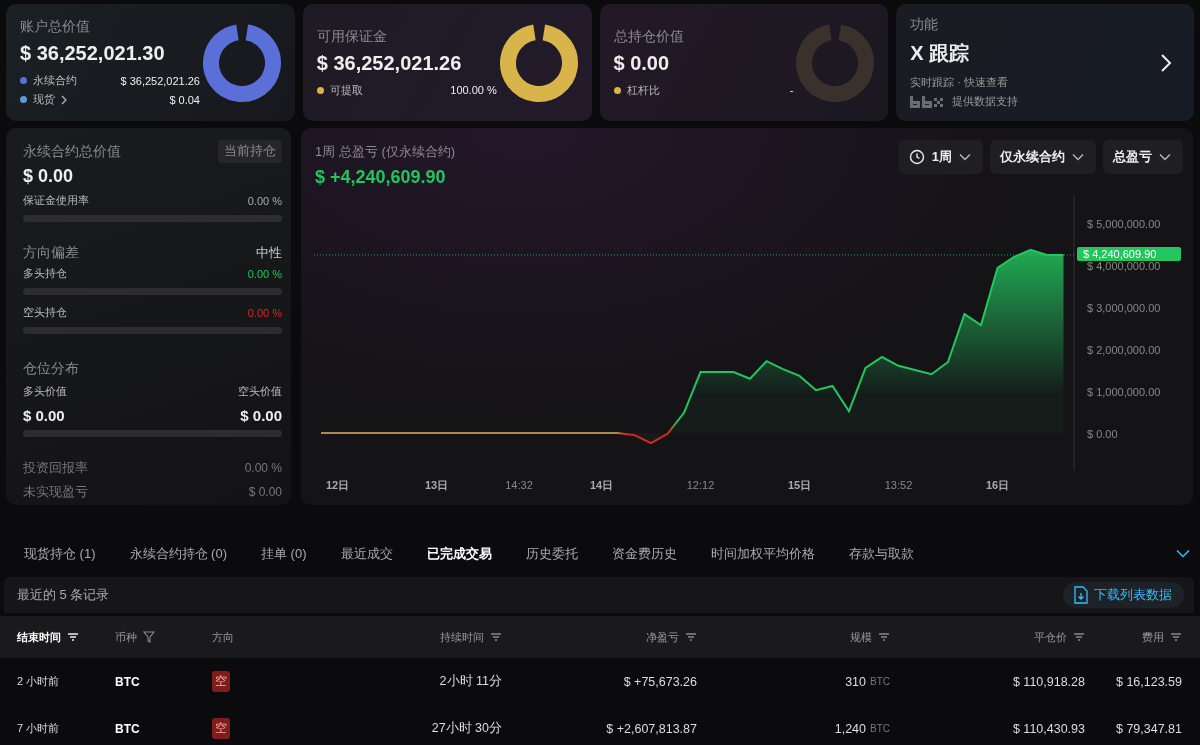  What do you see at coordinates (44, 415) in the screenshot?
I see `long-value: $ 0.00` at bounding box center [44, 415].